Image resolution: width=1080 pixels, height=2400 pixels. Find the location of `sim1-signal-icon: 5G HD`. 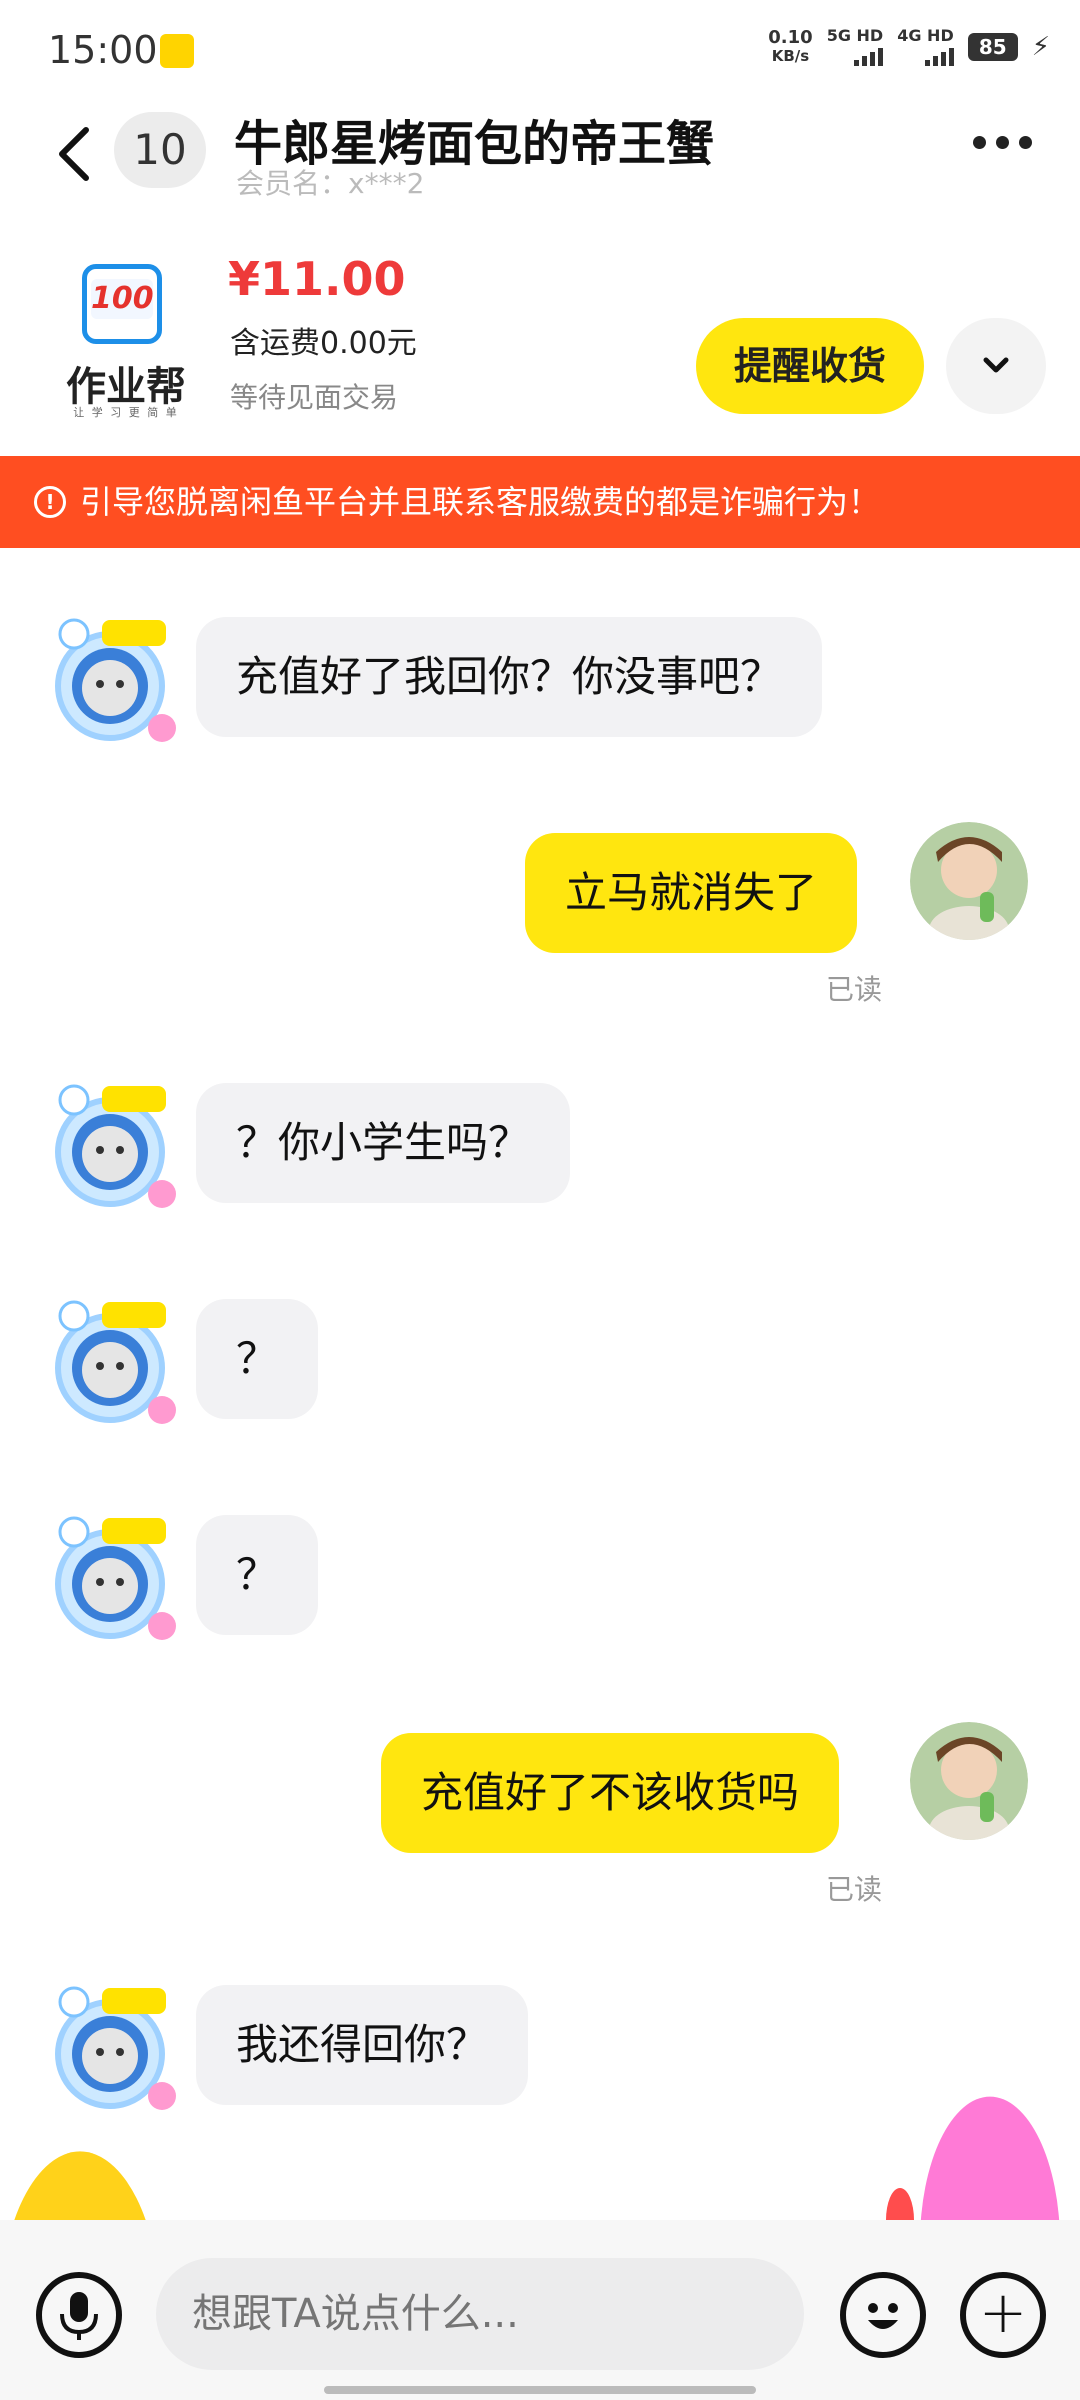

sim1-signal-icon: 5G HD is located at coordinates (855, 47).